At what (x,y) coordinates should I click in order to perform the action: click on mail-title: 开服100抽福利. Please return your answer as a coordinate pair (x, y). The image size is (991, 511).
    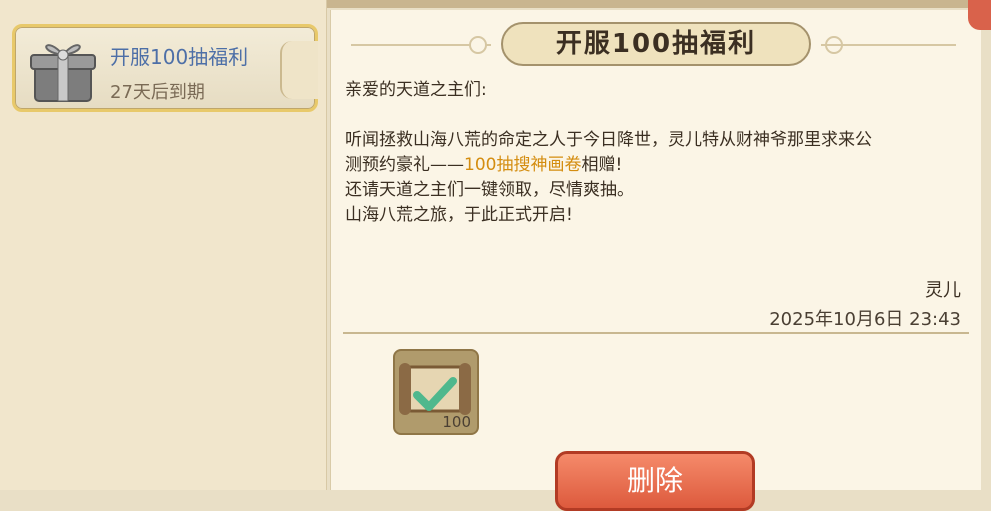
    Looking at the image, I should click on (656, 44).